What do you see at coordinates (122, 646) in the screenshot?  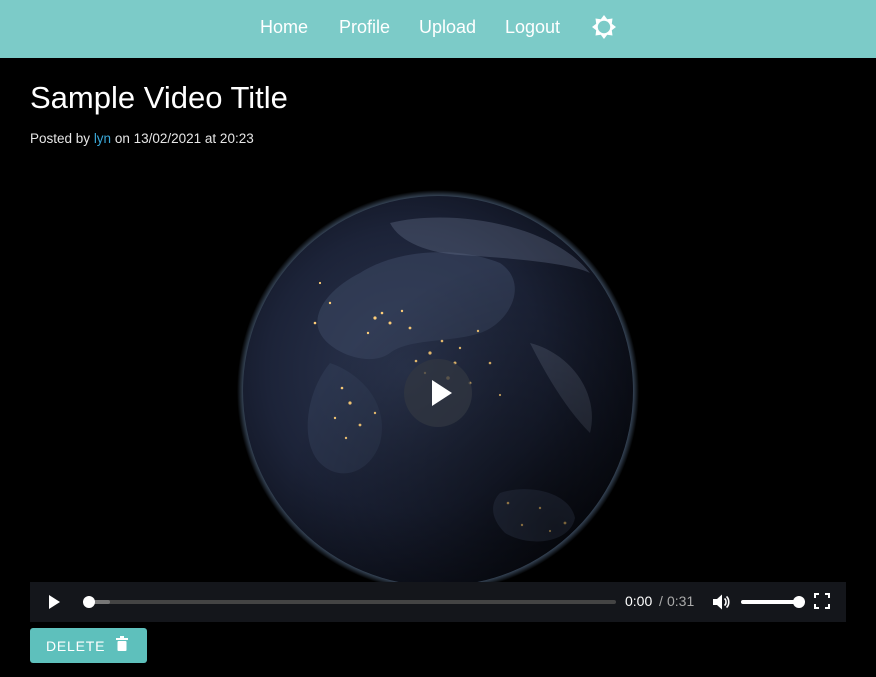 I see `trash-icon` at bounding box center [122, 646].